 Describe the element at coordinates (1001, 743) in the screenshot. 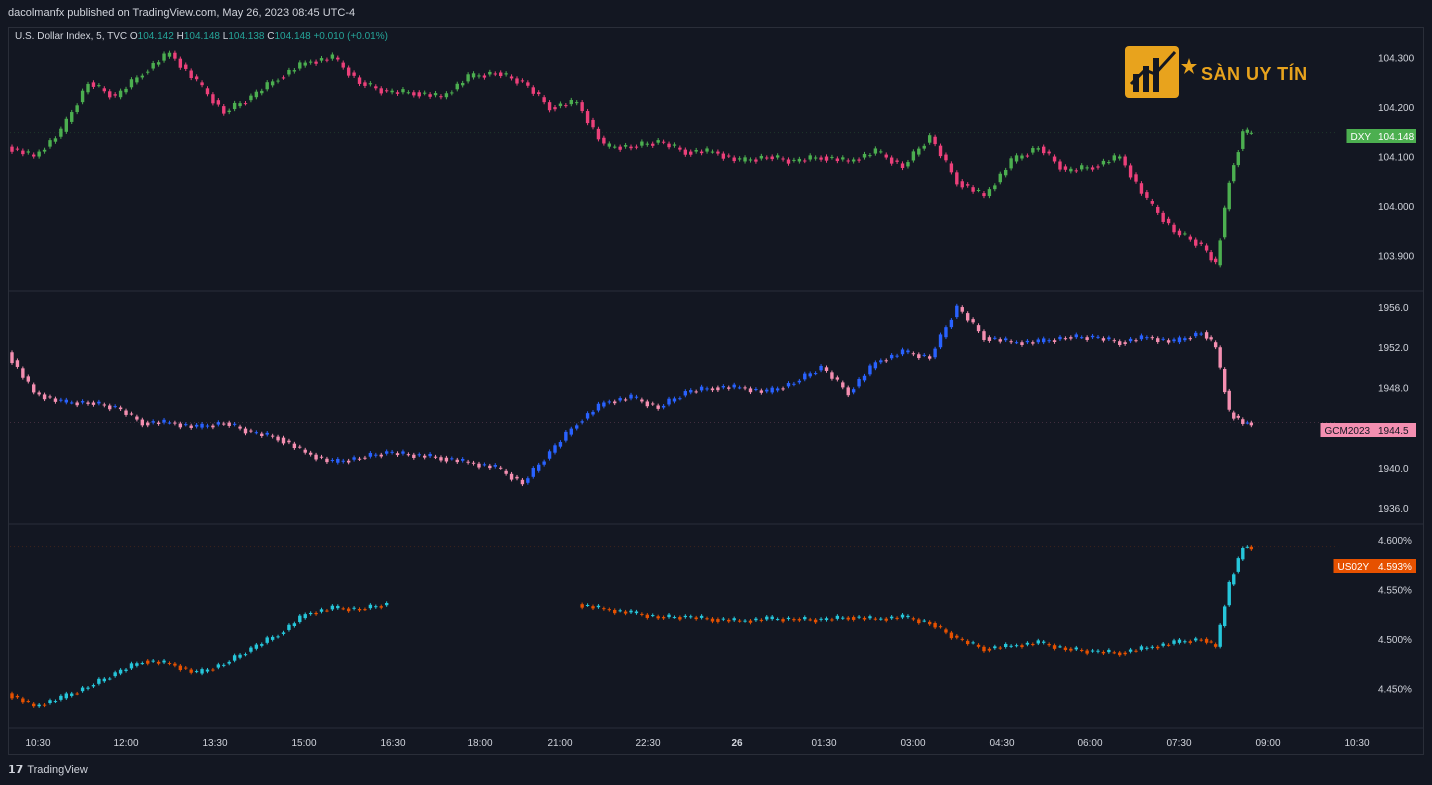

I see `x-tick-label: 04:30` at that location.